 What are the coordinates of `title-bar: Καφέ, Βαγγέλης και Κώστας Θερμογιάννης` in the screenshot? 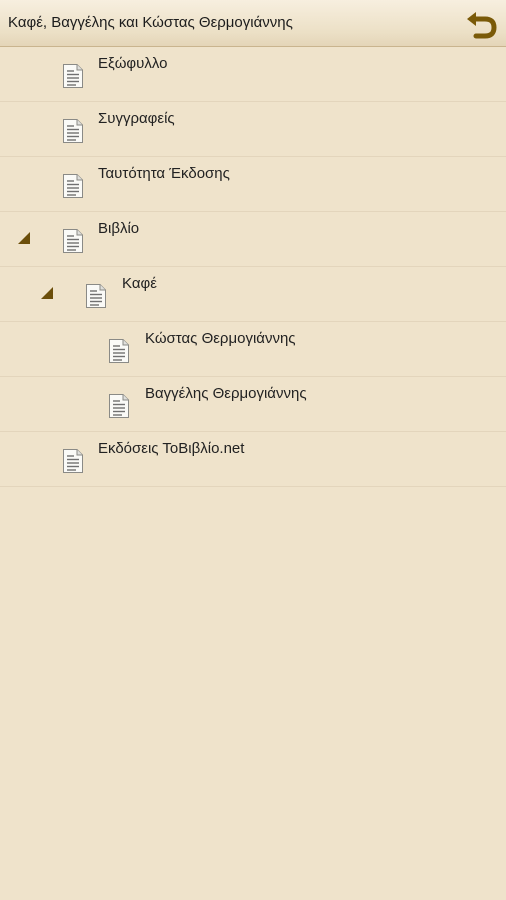 It's located at (253, 23).